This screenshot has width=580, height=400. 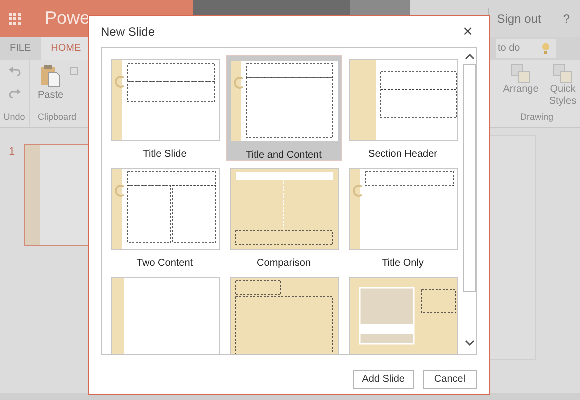 What do you see at coordinates (469, 343) in the screenshot?
I see `scroll-down-icon` at bounding box center [469, 343].